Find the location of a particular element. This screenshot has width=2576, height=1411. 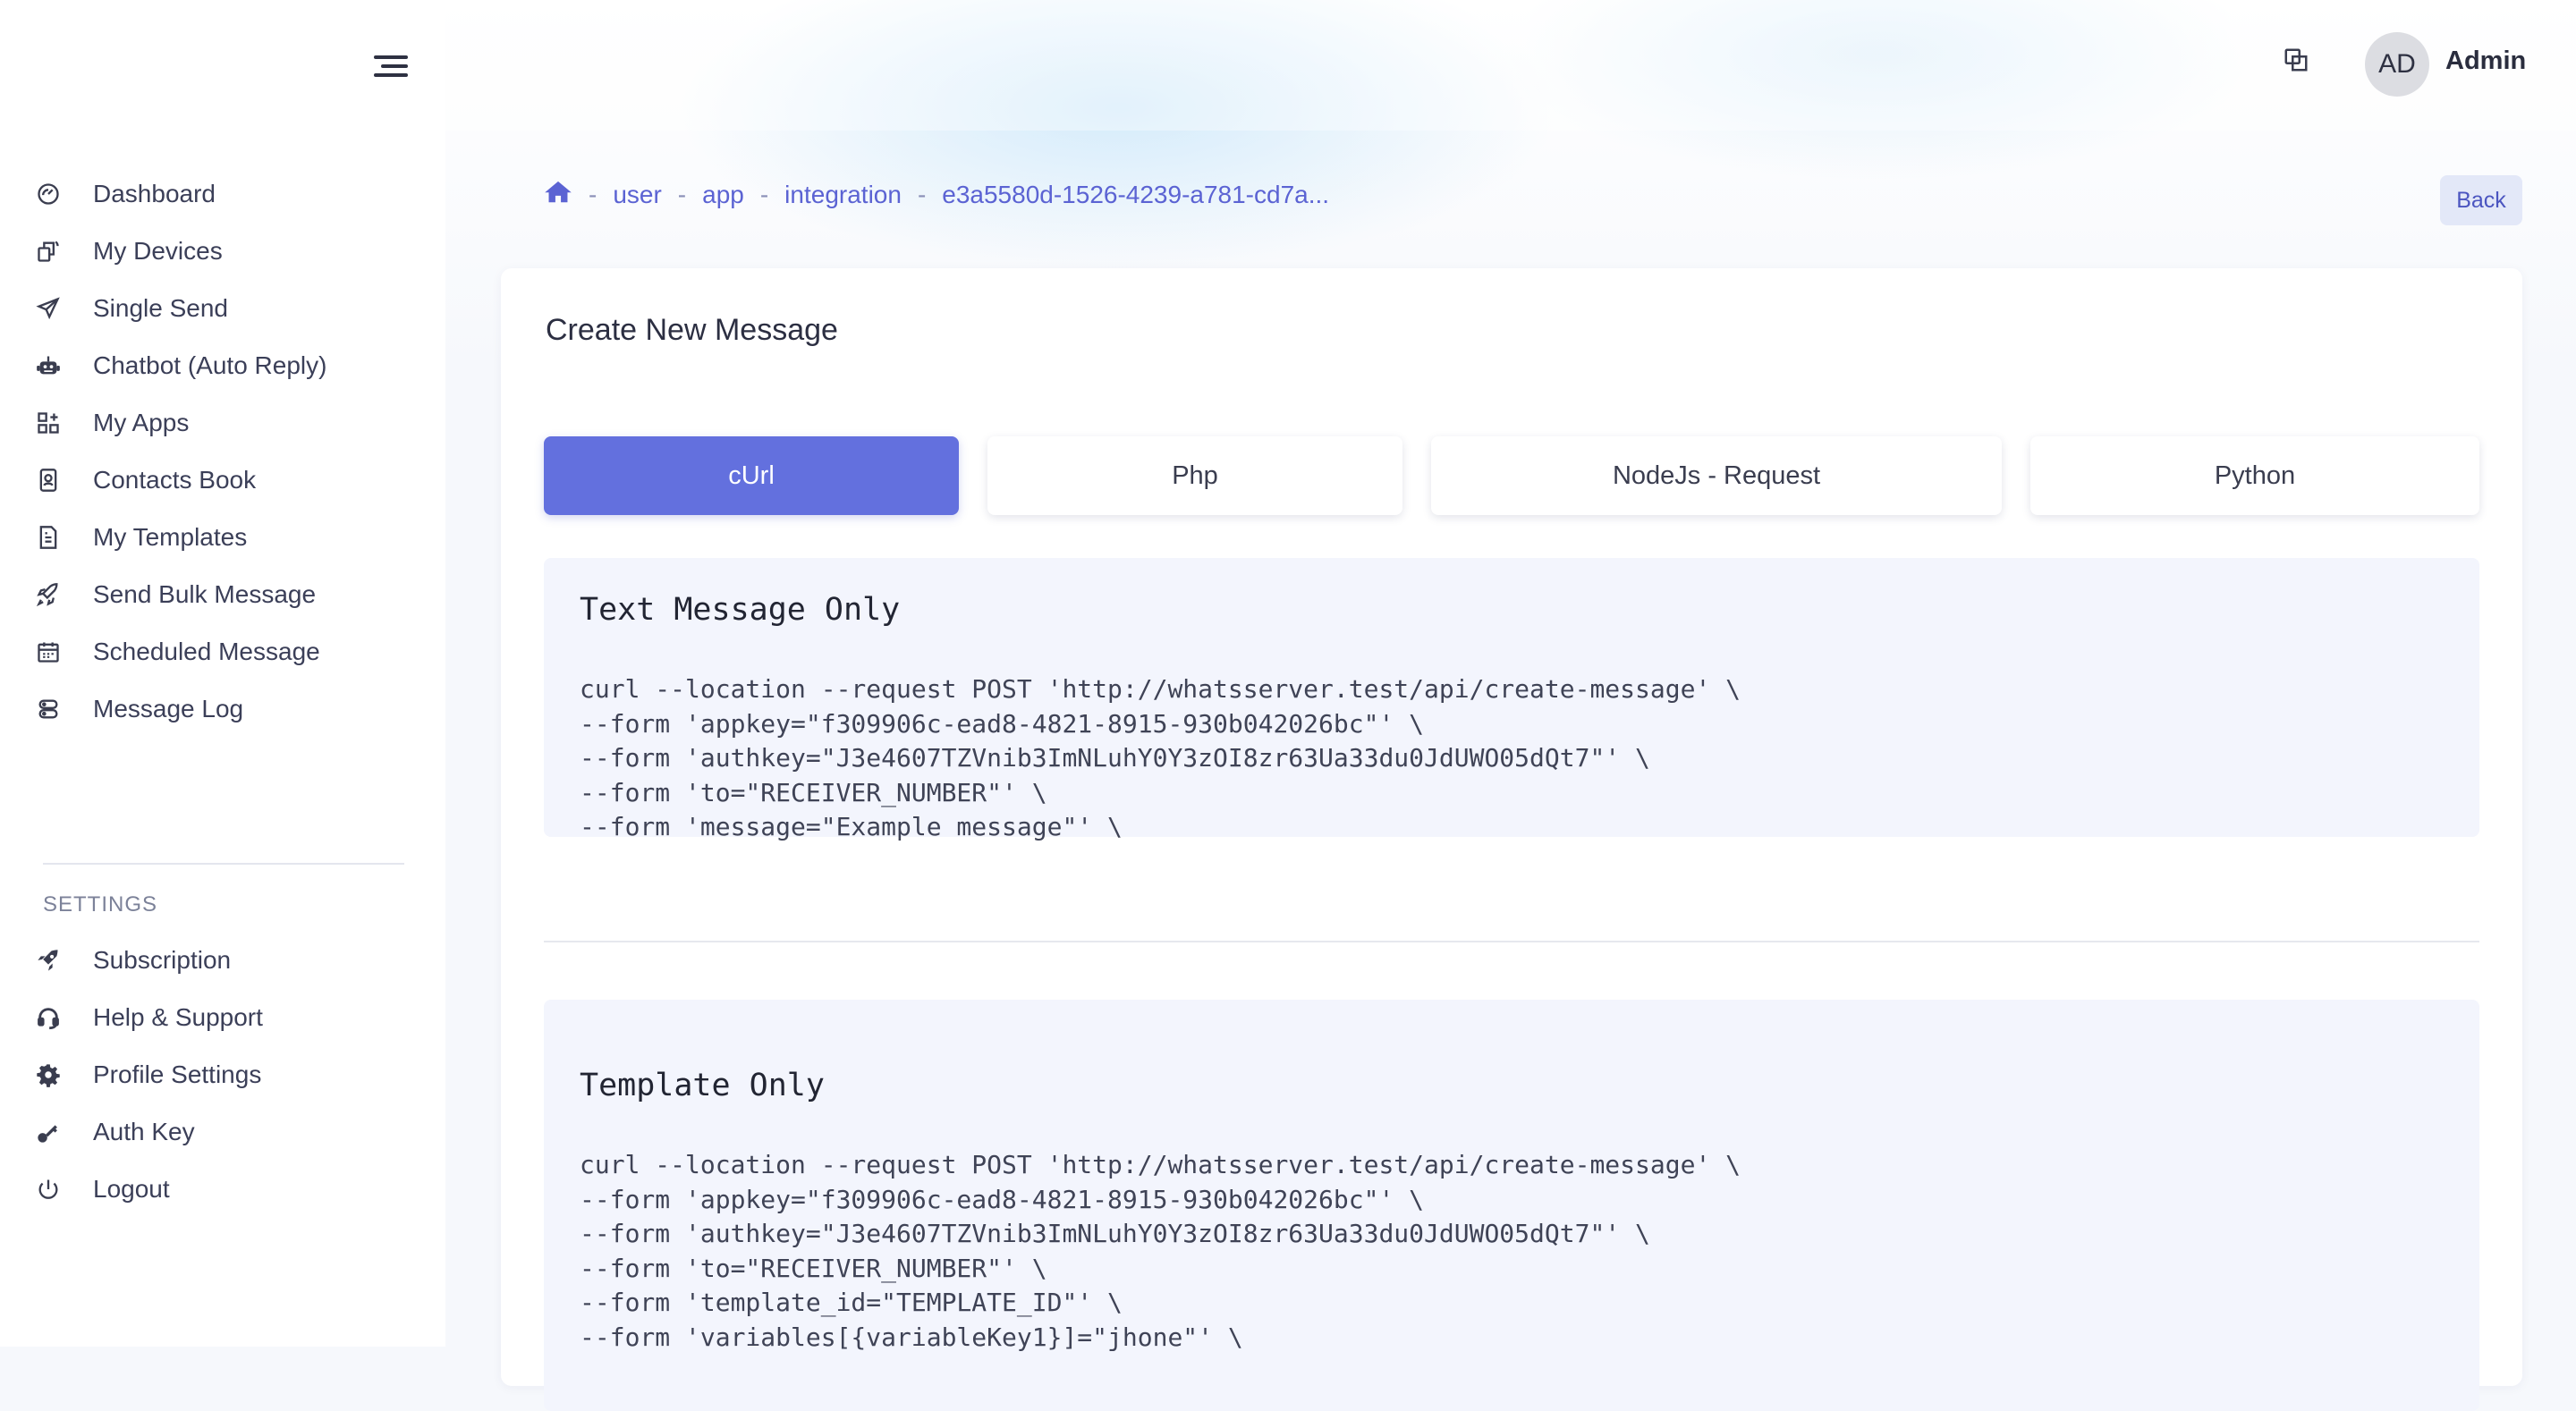

sidebar-item-message-log: Message Log is located at coordinates (222, 709).